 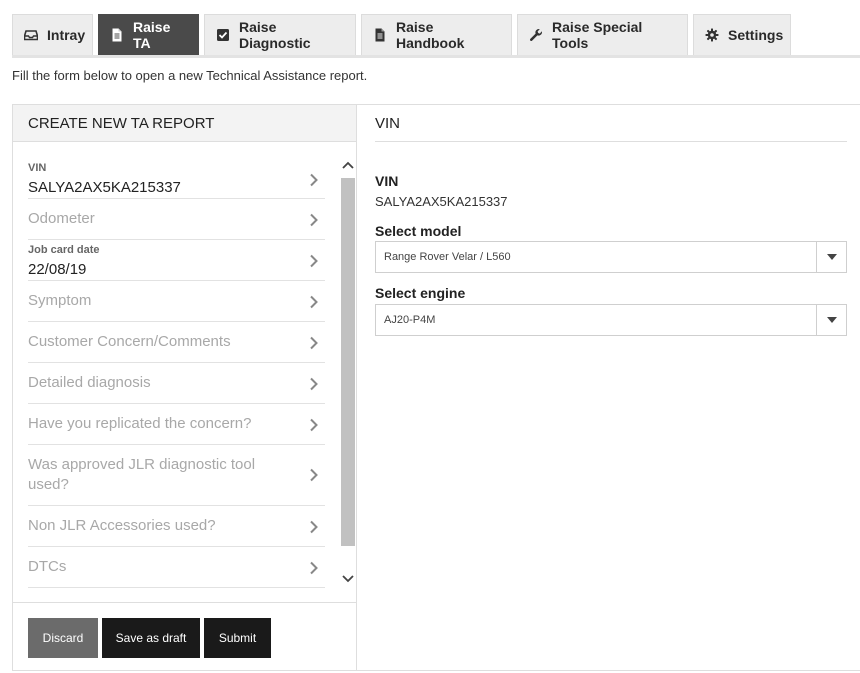 I want to click on vin-label: VIN, so click(x=387, y=181).